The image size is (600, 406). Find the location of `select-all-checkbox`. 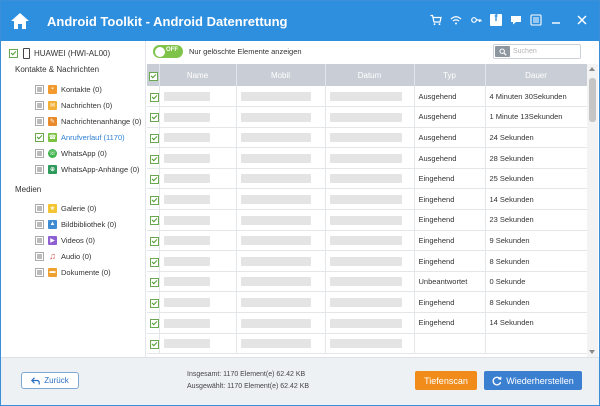

select-all-checkbox is located at coordinates (154, 76).